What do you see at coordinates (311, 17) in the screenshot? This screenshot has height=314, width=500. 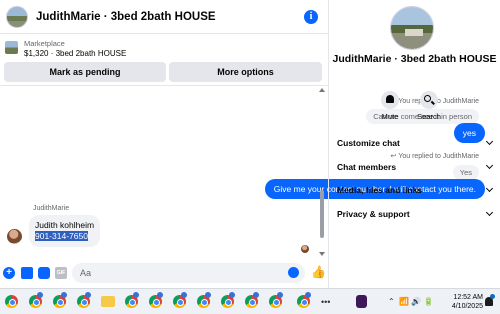 I see `info-icon: i` at bounding box center [311, 17].